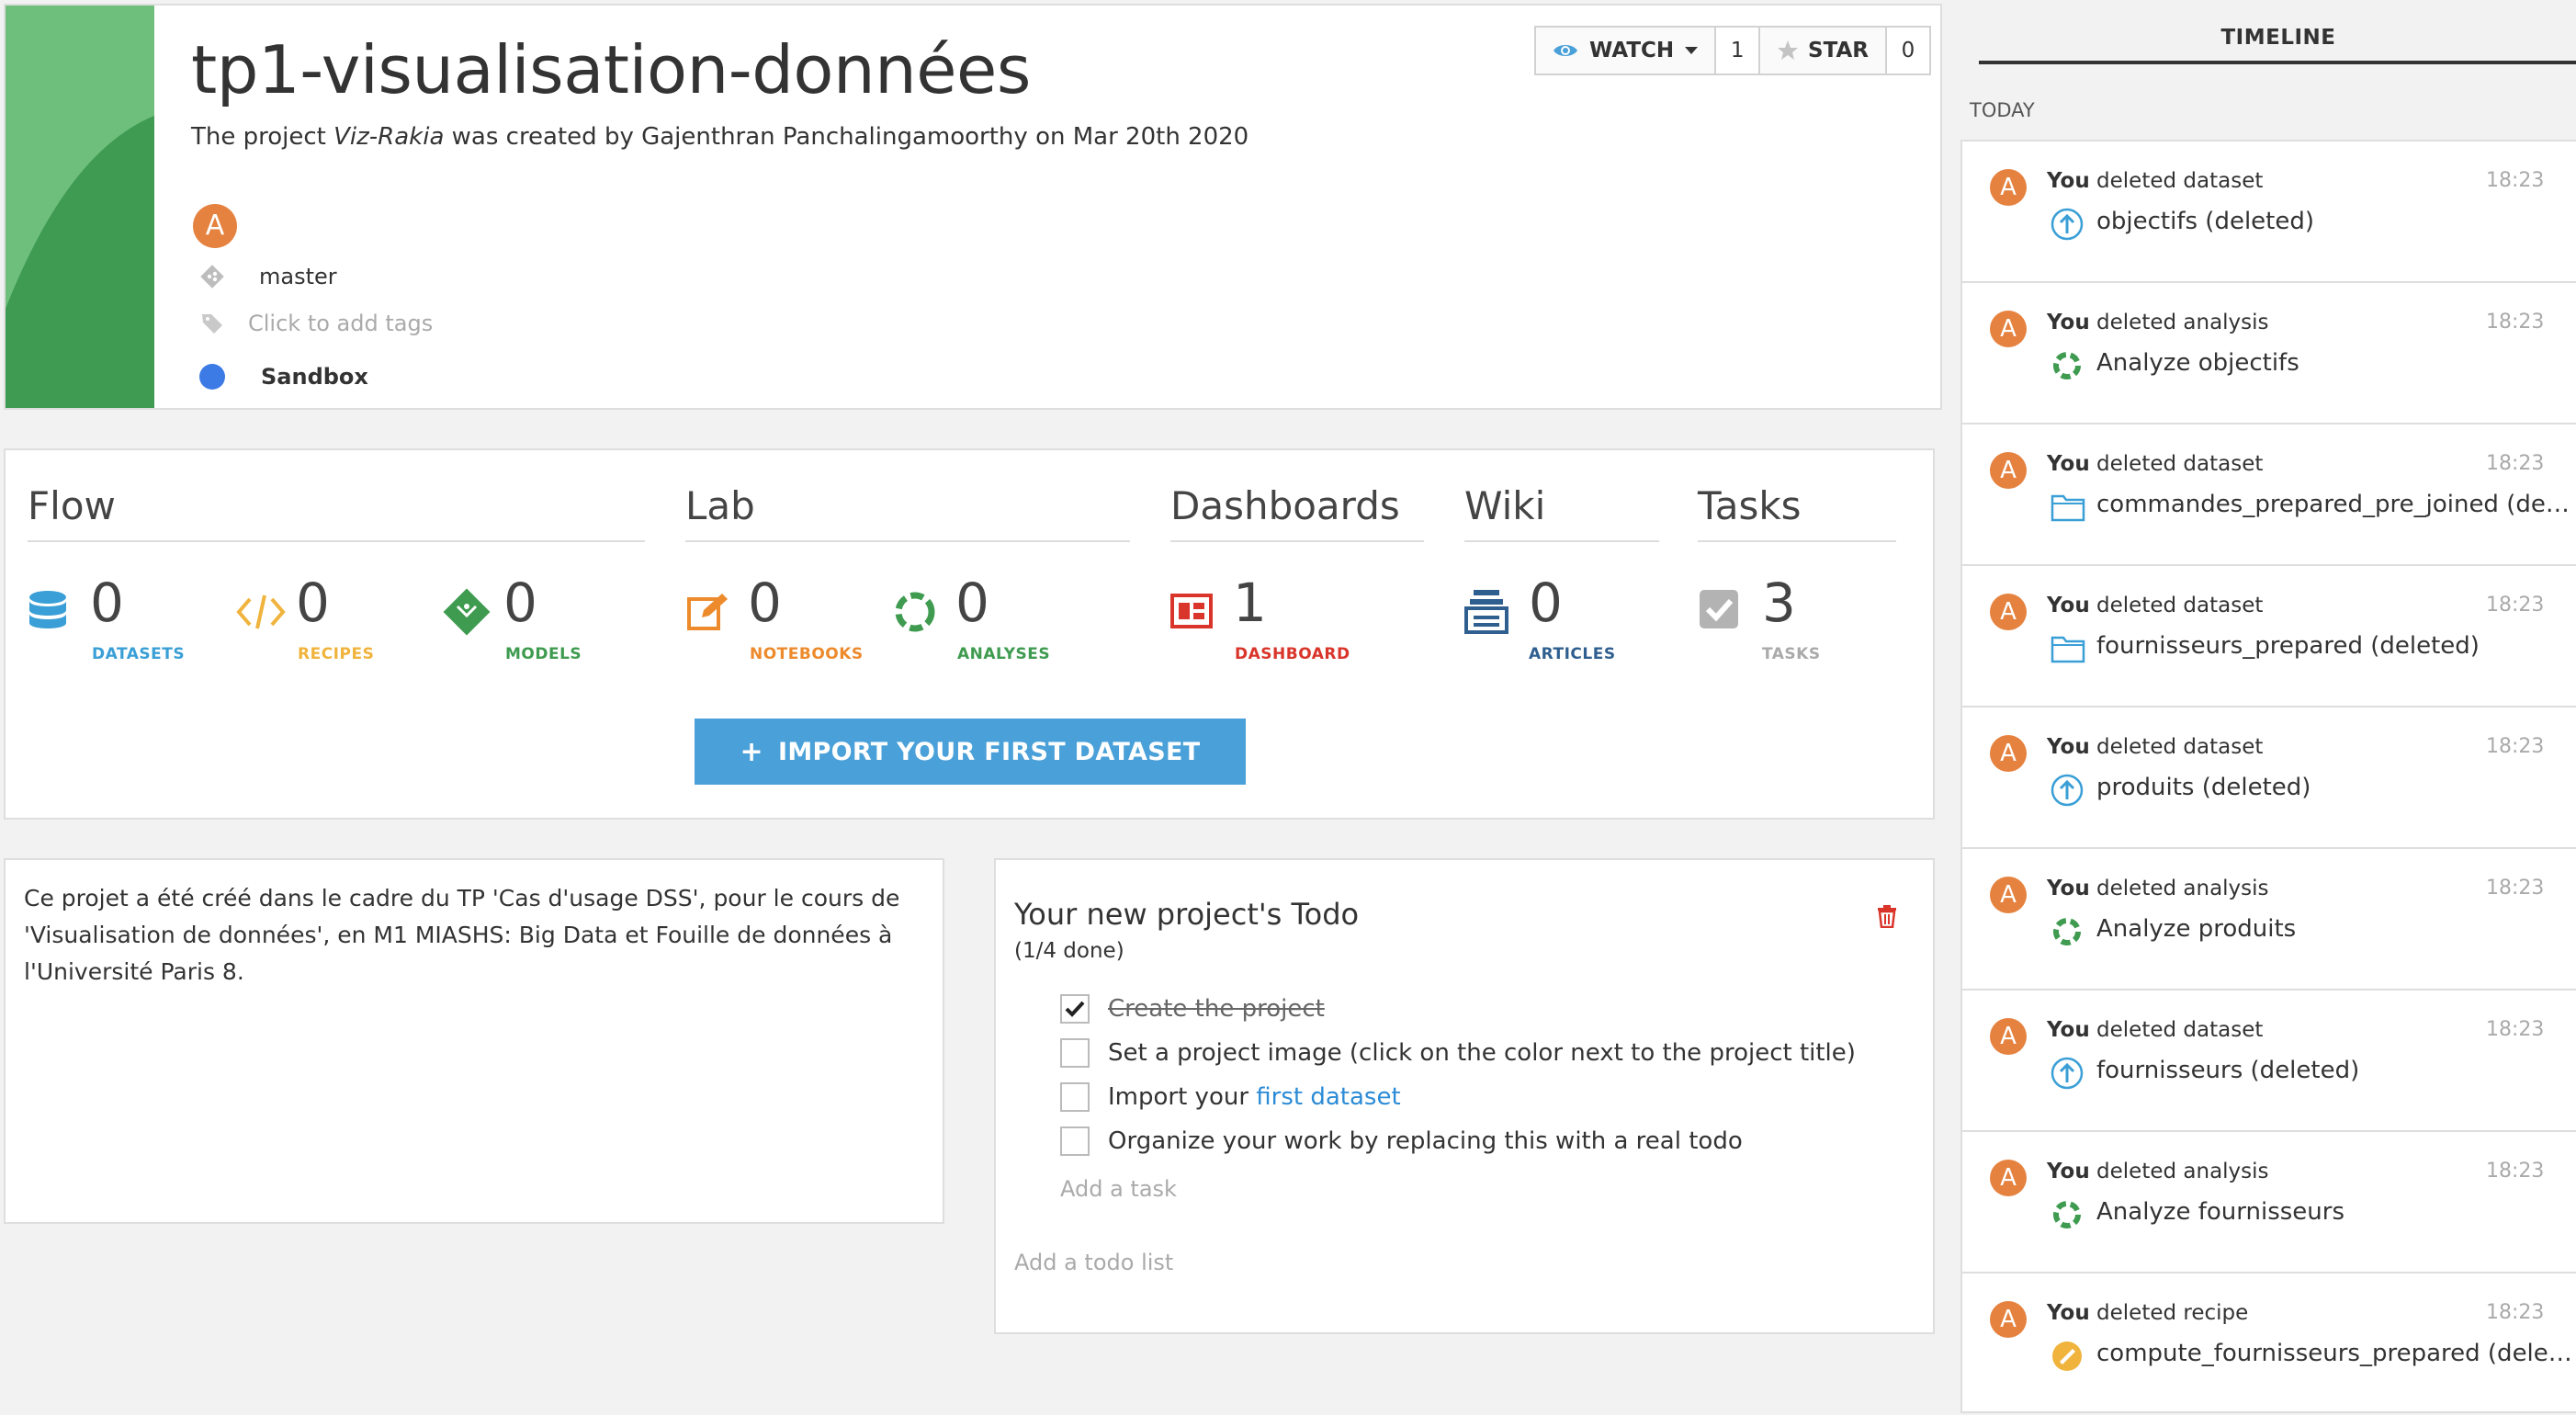 Image resolution: width=2576 pixels, height=1415 pixels. What do you see at coordinates (2335, 363) in the screenshot?
I see `timeline-object: Analyze objectifs` at bounding box center [2335, 363].